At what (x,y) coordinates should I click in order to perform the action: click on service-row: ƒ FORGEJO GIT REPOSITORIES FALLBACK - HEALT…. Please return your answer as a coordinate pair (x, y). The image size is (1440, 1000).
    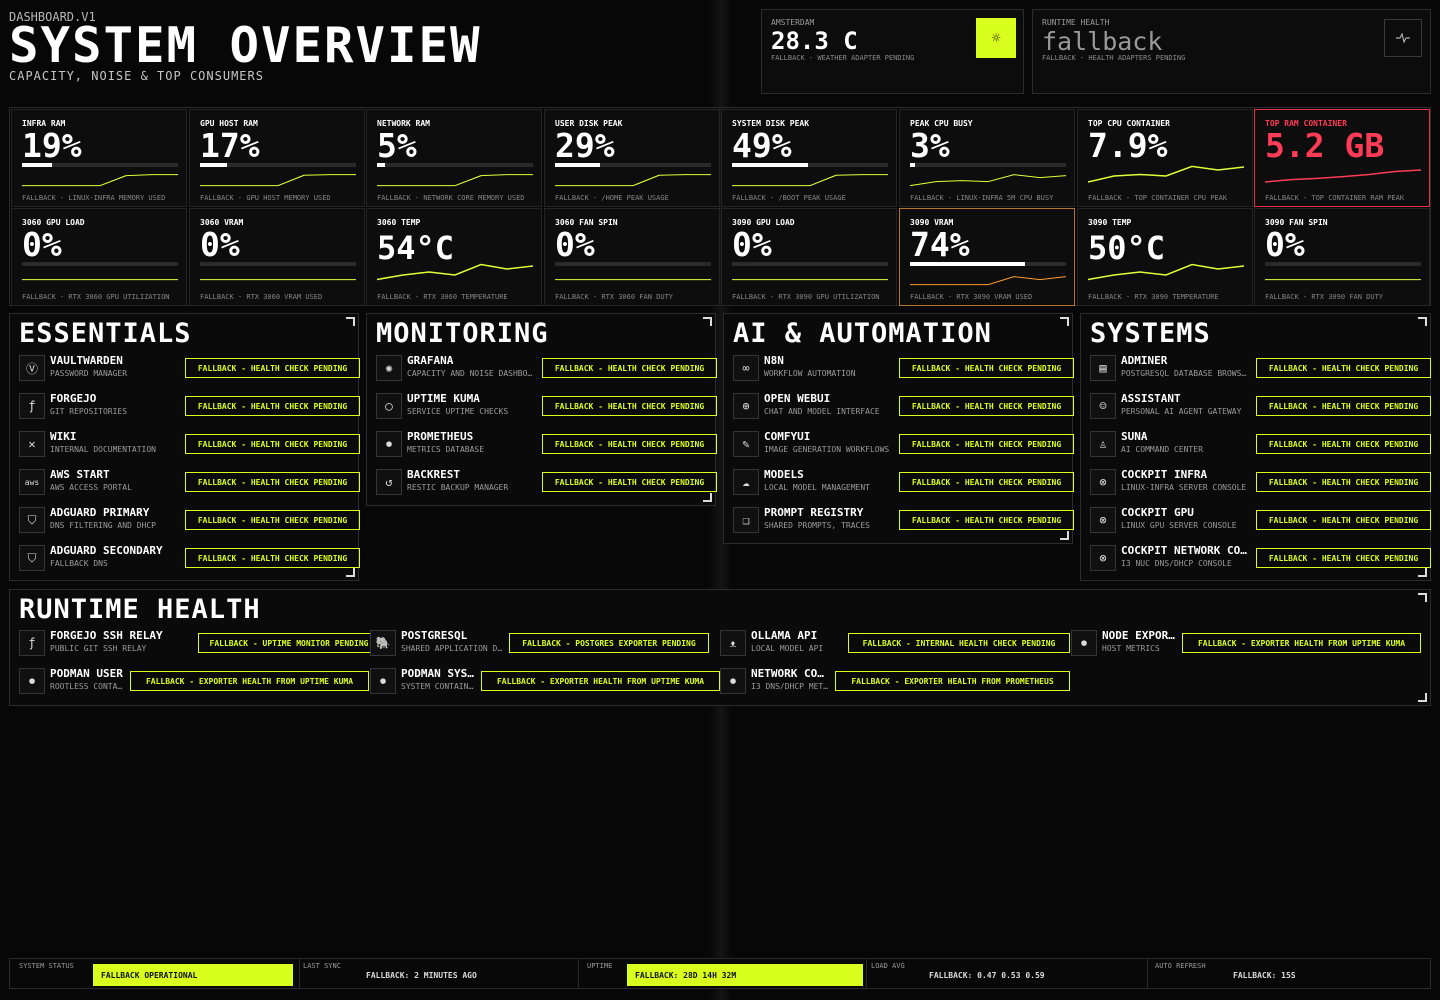
    Looking at the image, I should click on (189, 406).